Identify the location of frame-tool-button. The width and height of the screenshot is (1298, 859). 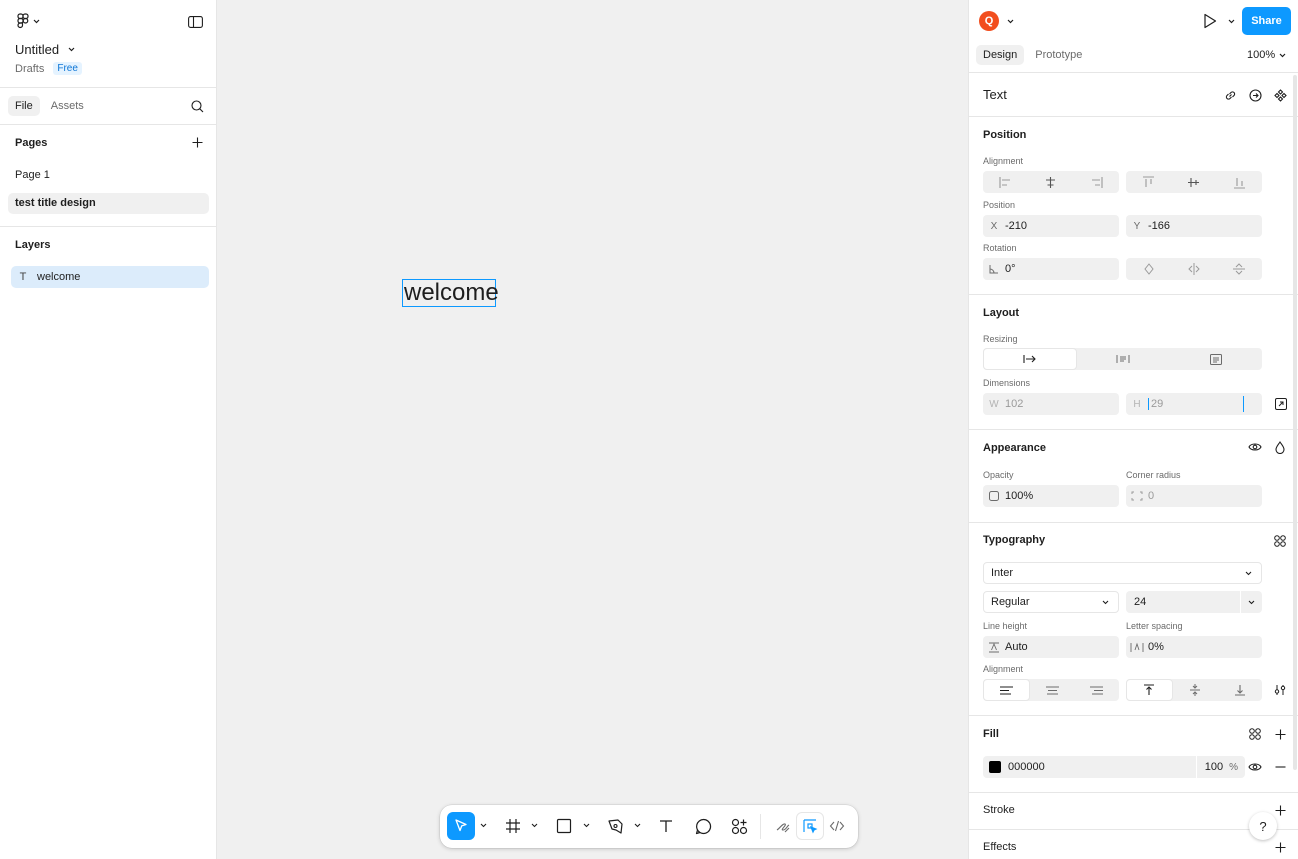
(513, 826).